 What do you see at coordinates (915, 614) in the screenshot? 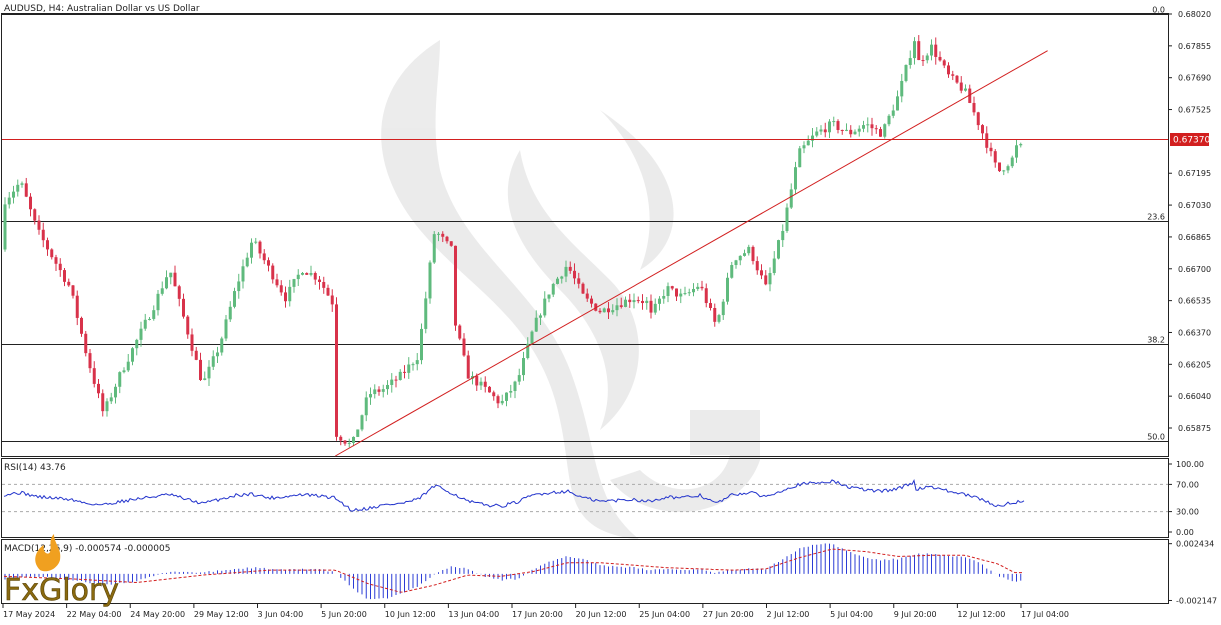
I see `time-tick-label: 9 Jul 20:00` at bounding box center [915, 614].